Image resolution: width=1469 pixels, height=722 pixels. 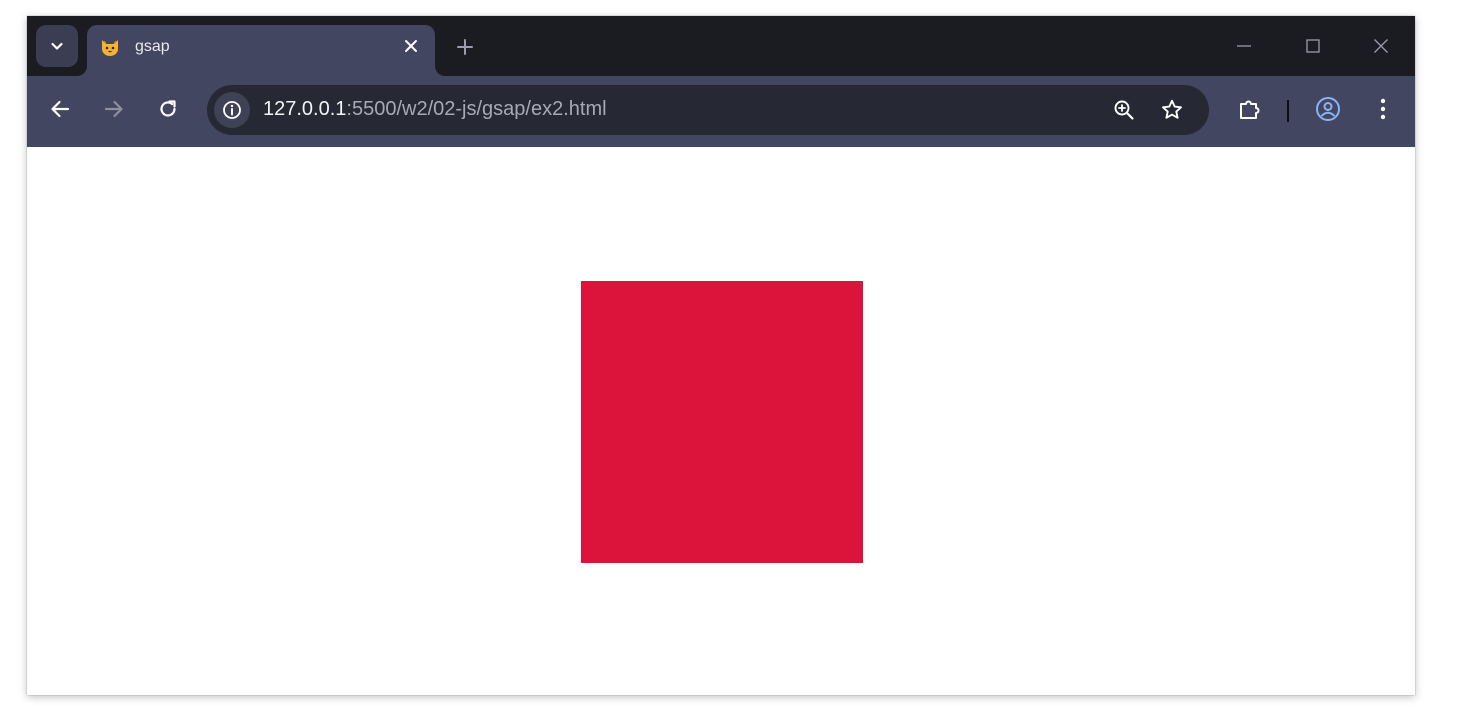 What do you see at coordinates (708, 110) in the screenshot?
I see `address-bar: 127.0.0.1:5500/w2/02-js/gsap/ex2.html` at bounding box center [708, 110].